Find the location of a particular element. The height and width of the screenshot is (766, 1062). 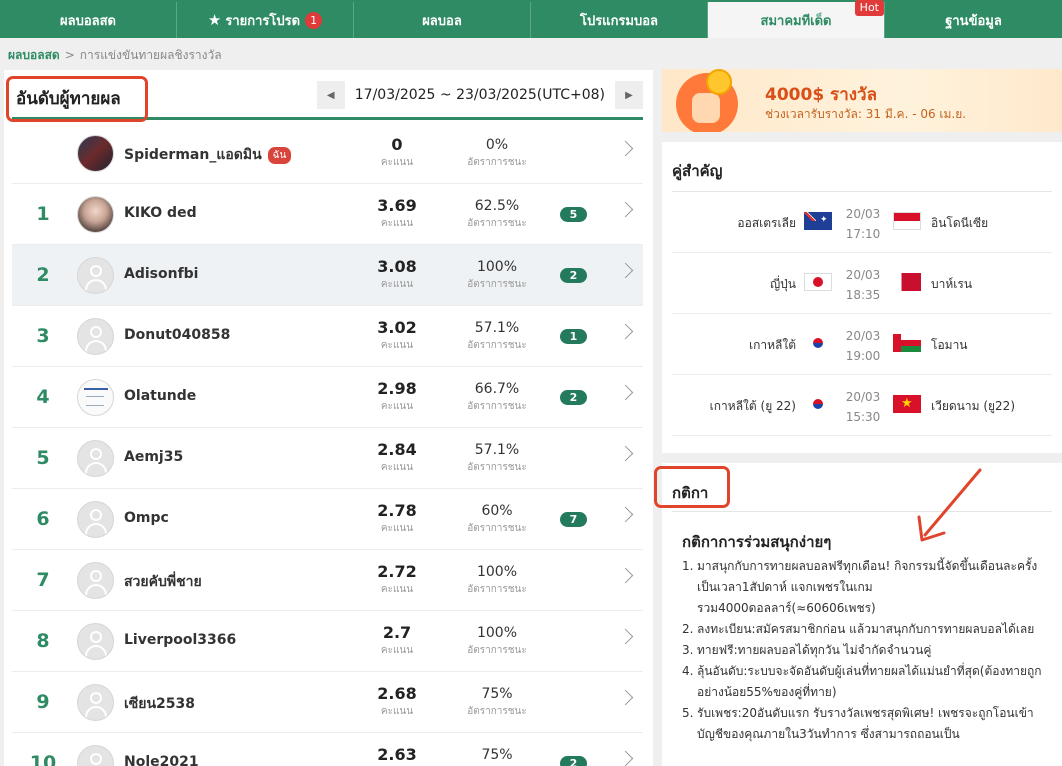

username-text: Liverpool3366 is located at coordinates (180, 640).